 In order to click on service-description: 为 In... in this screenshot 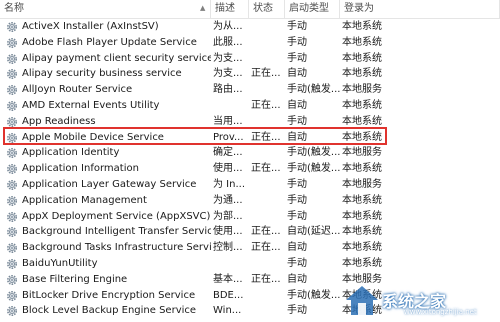, I will do `click(229, 184)`.